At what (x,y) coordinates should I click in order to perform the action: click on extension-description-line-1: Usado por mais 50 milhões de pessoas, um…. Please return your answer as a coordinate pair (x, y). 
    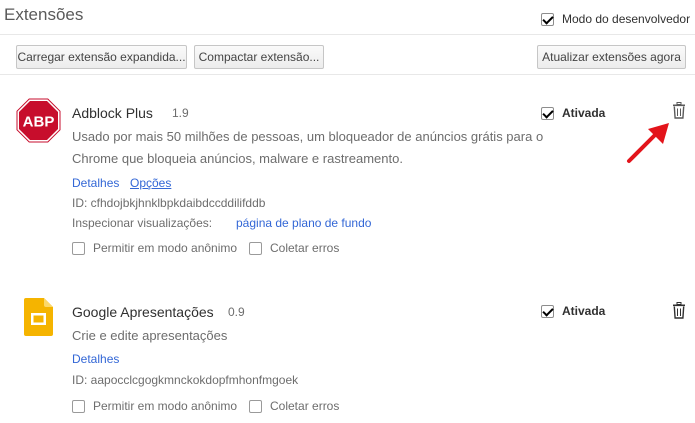
    Looking at the image, I should click on (308, 136).